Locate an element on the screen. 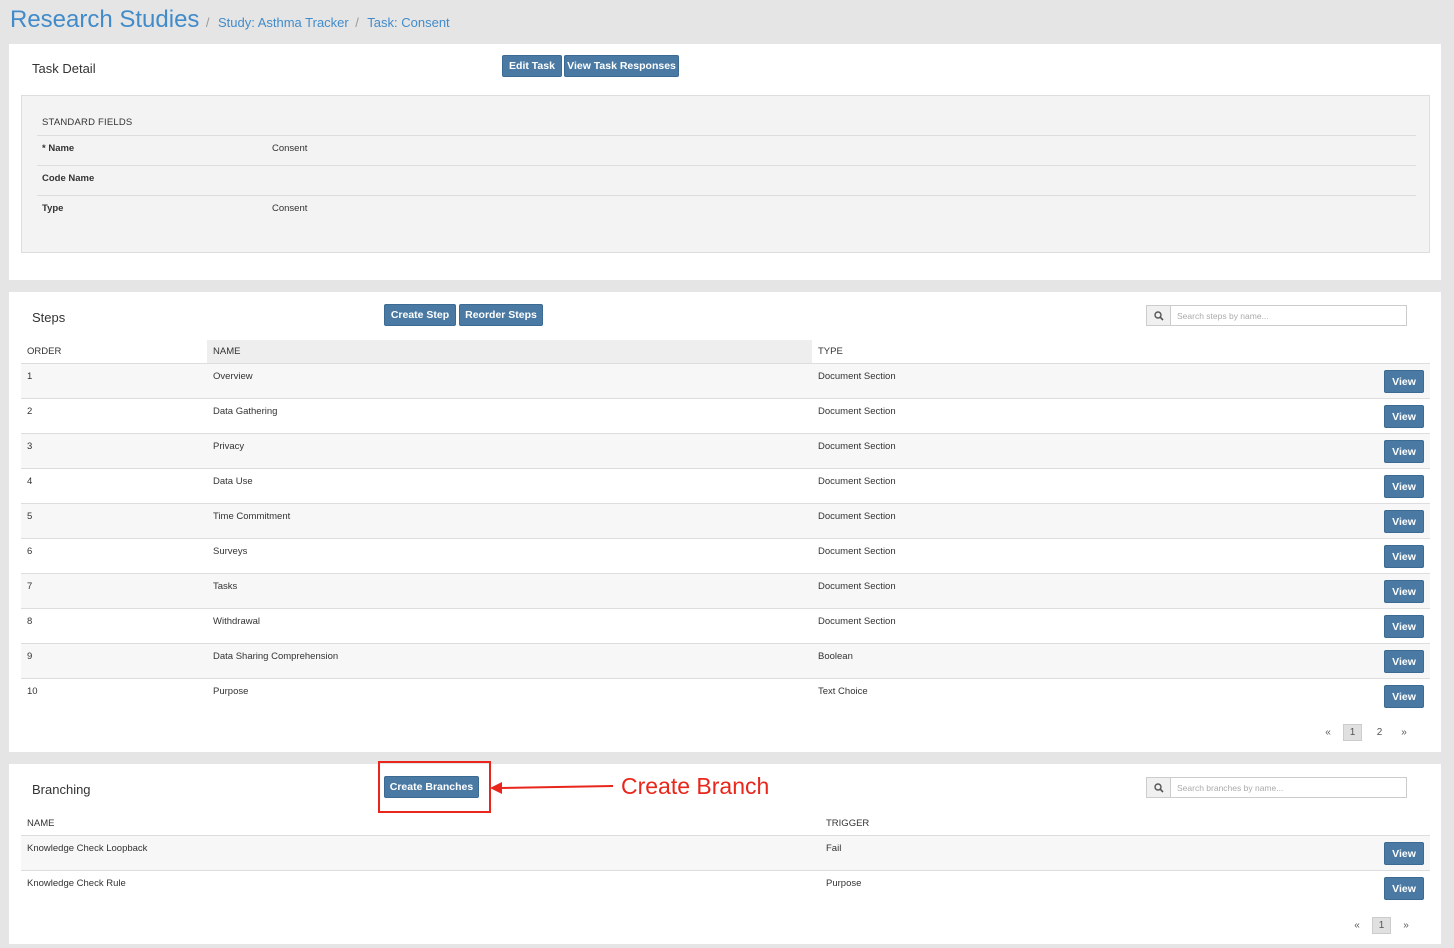  annotation-arrow-icon is located at coordinates (552, 788).